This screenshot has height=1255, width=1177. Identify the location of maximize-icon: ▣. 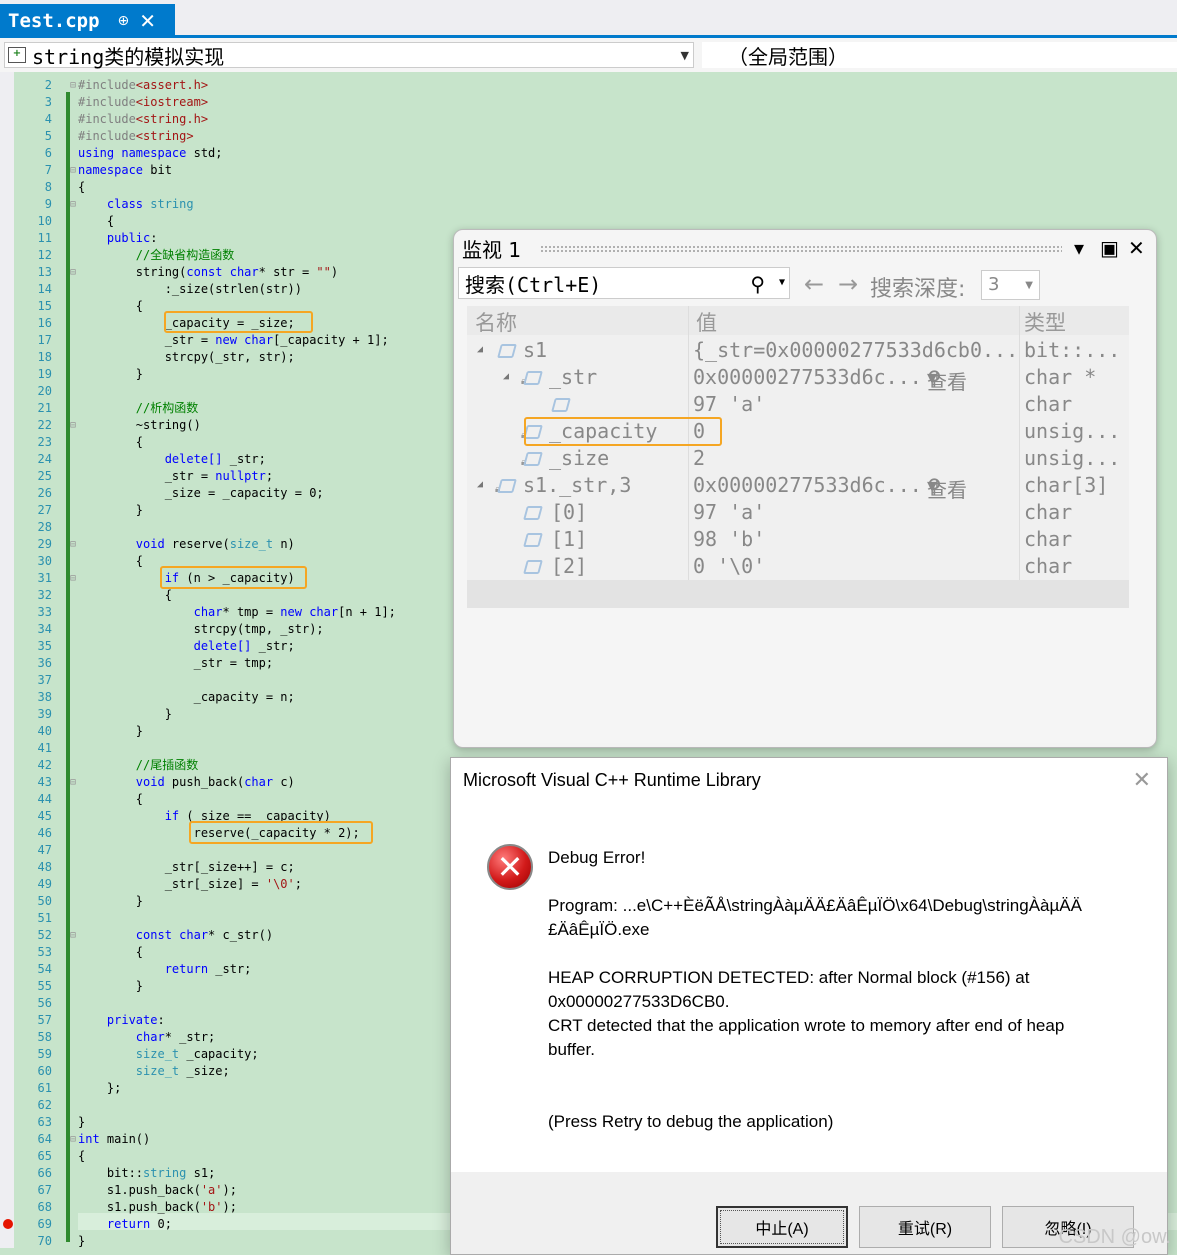
(1109, 248).